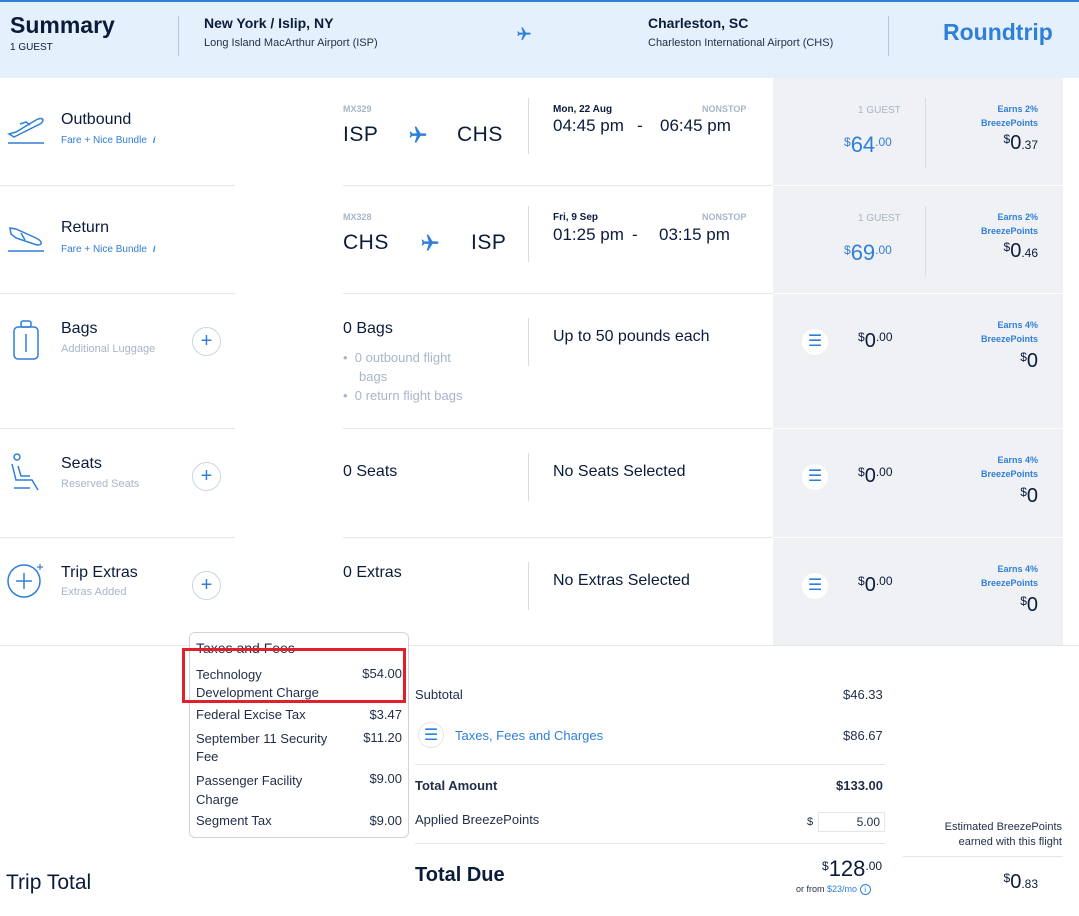 This screenshot has width=1079, height=916. What do you see at coordinates (261, 748) in the screenshot?
I see `tooltip-item-name: September 11 Security Fee` at bounding box center [261, 748].